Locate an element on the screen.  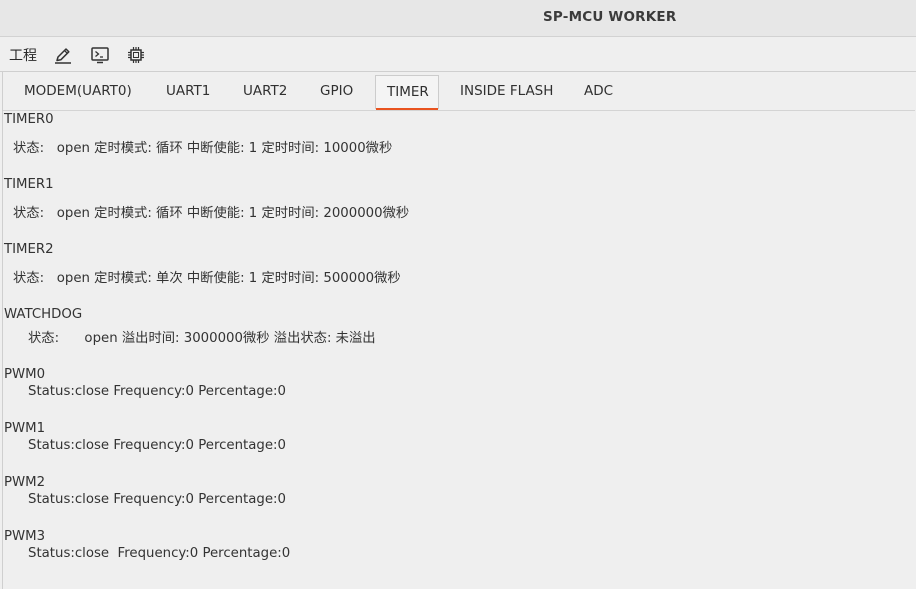
timer0-heading: TIMER0 is located at coordinates (29, 119).